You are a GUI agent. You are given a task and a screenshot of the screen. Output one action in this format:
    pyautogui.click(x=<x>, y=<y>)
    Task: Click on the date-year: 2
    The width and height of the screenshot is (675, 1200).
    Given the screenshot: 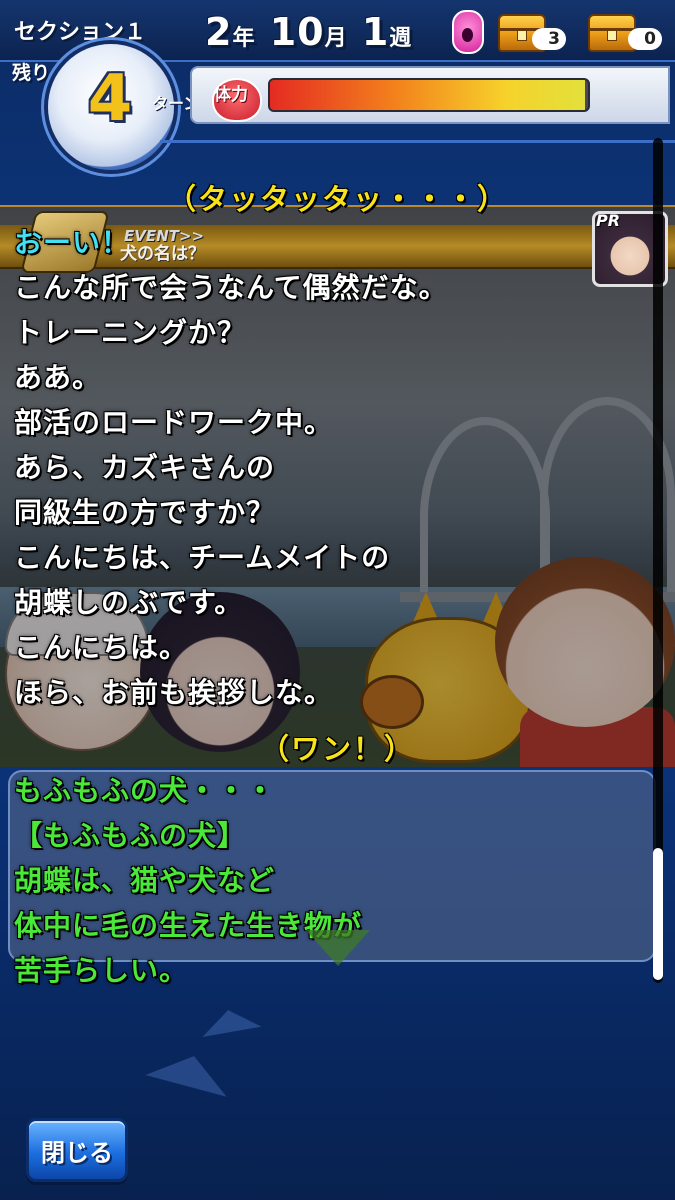 What is the action you would take?
    pyautogui.click(x=219, y=32)
    